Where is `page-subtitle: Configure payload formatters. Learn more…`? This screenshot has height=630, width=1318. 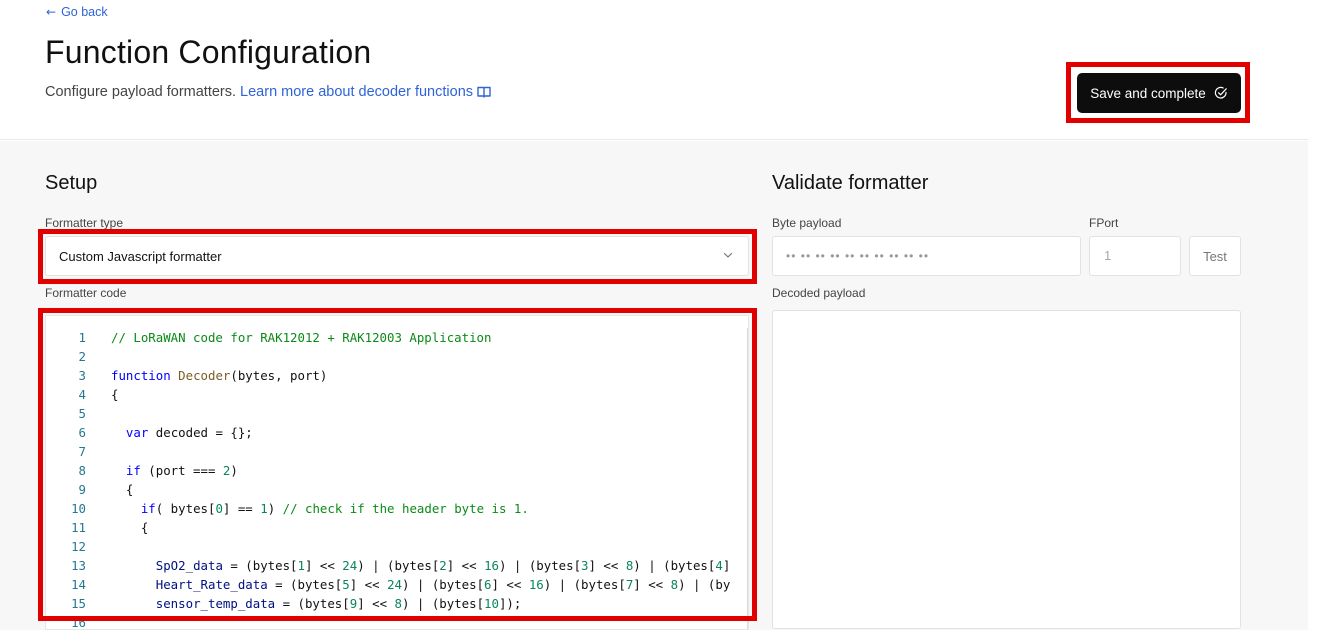 page-subtitle: Configure payload formatters. Learn more… is located at coordinates (268, 92).